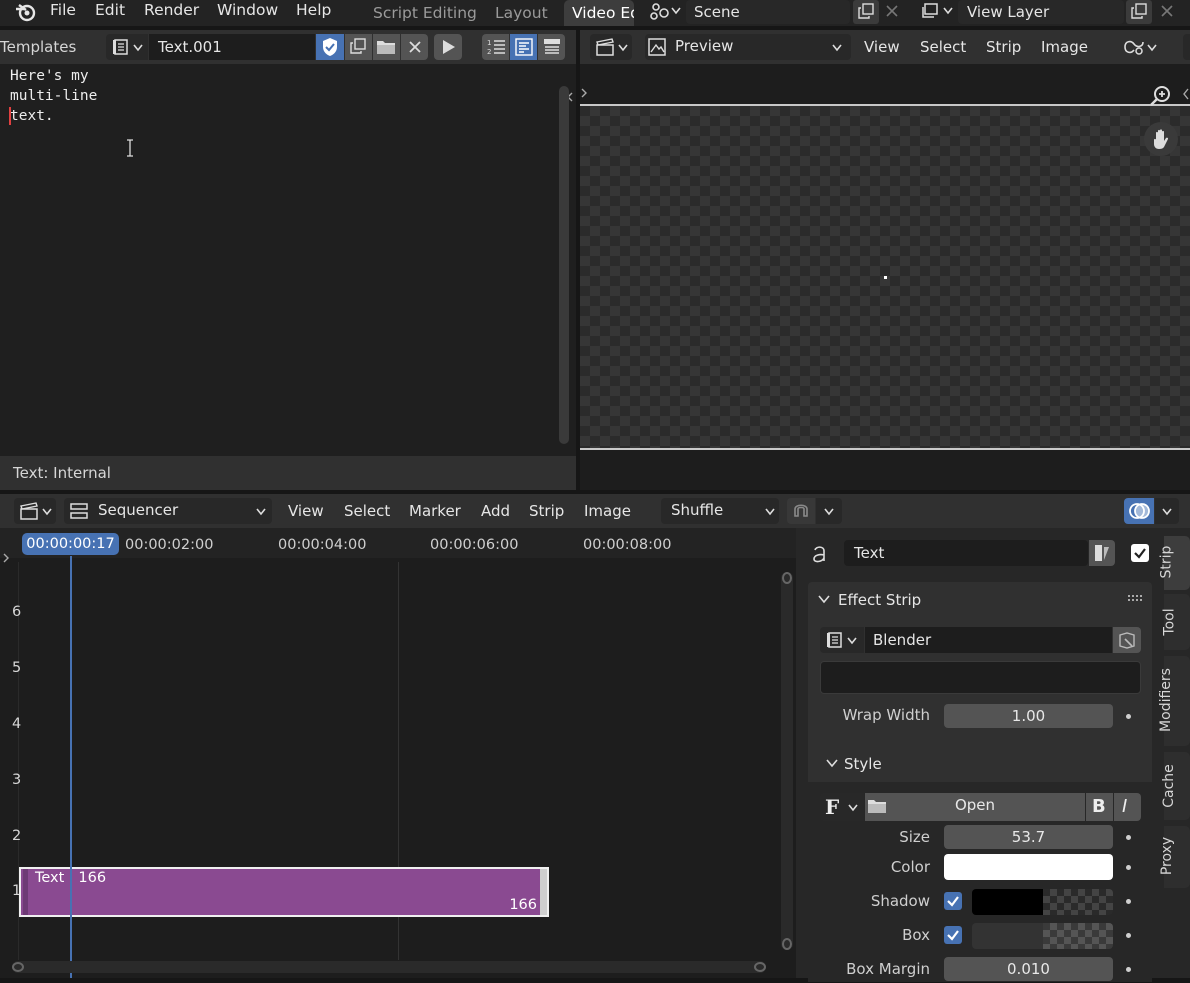  Describe the element at coordinates (1064, 47) in the screenshot. I see `preview-menu-image: Image` at that location.